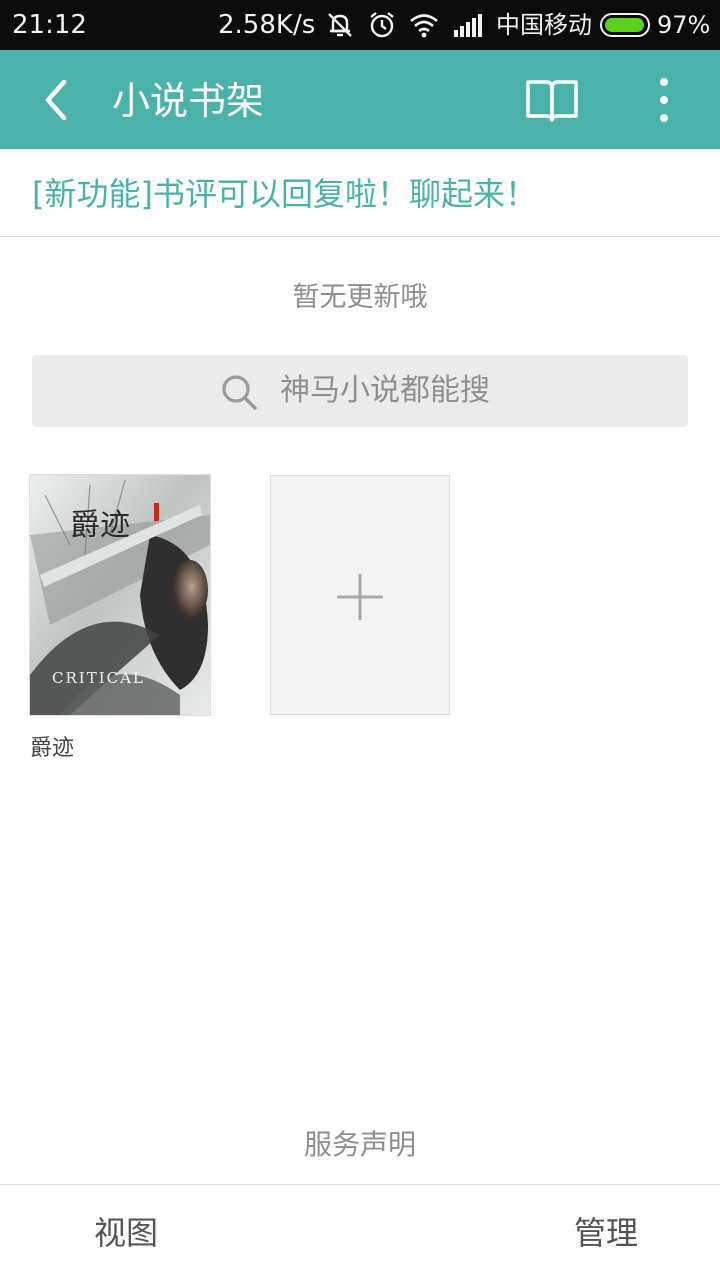 The width and height of the screenshot is (720, 1280). What do you see at coordinates (385, 390) in the screenshot?
I see `search-placeholder: 神马小说都能搜` at bounding box center [385, 390].